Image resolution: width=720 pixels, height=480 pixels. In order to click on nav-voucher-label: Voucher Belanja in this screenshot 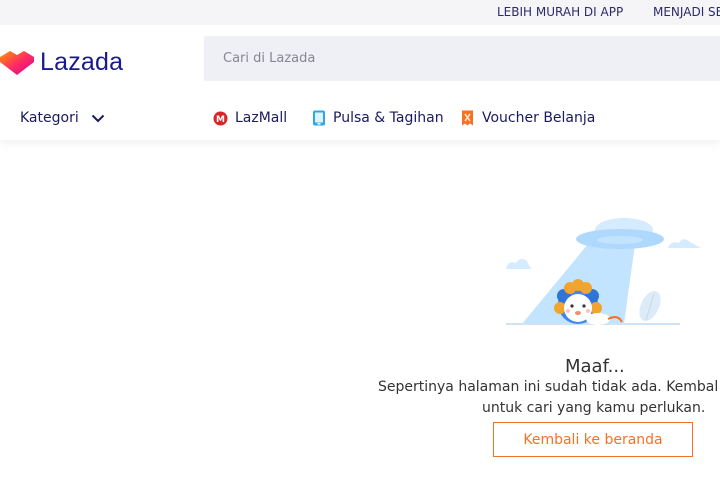, I will do `click(539, 118)`.